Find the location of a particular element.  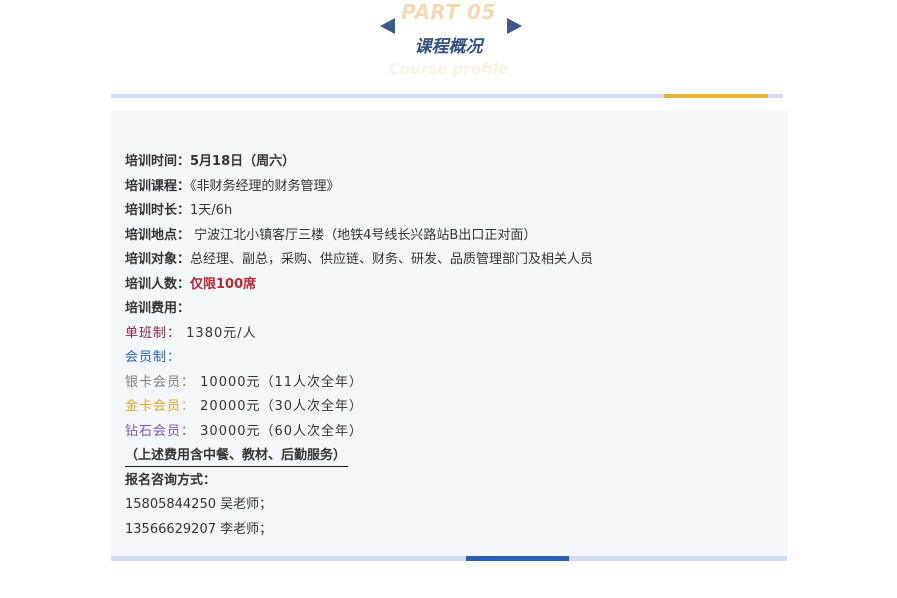

gold-member-value: 20000元（30人次全年） is located at coordinates (279, 406).